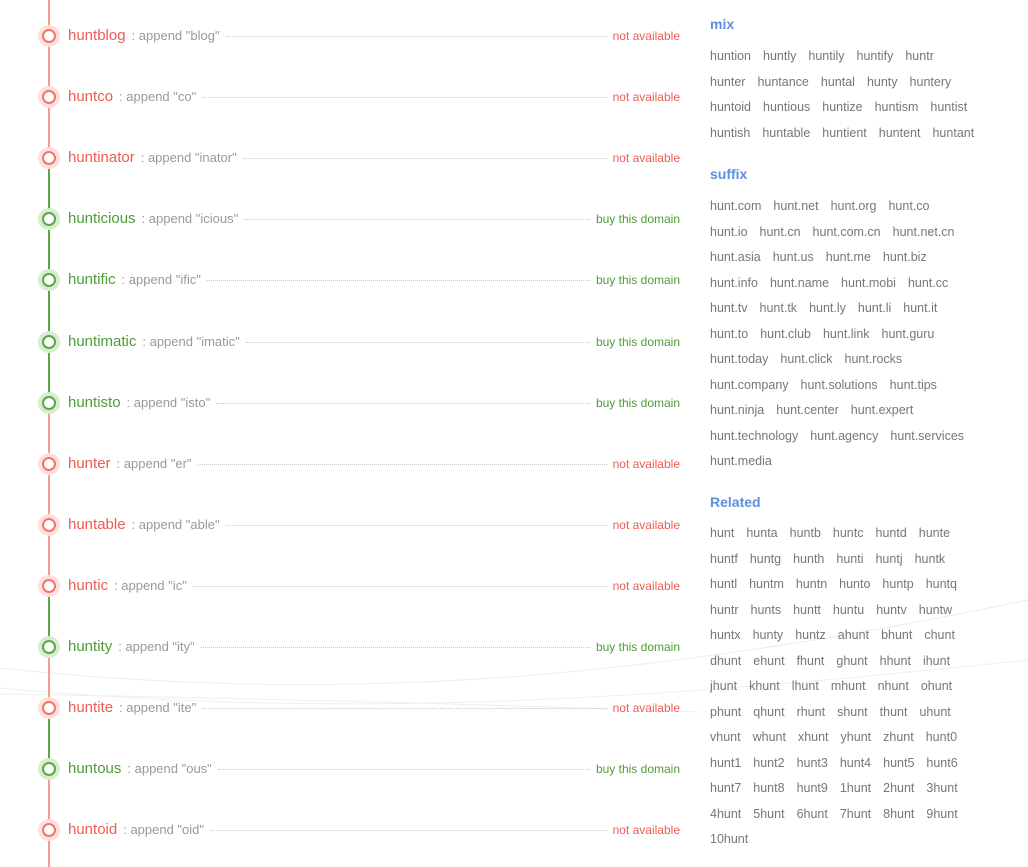 The image size is (1028, 867). What do you see at coordinates (898, 789) in the screenshot?
I see `suggestion-link: 2hunt` at bounding box center [898, 789].